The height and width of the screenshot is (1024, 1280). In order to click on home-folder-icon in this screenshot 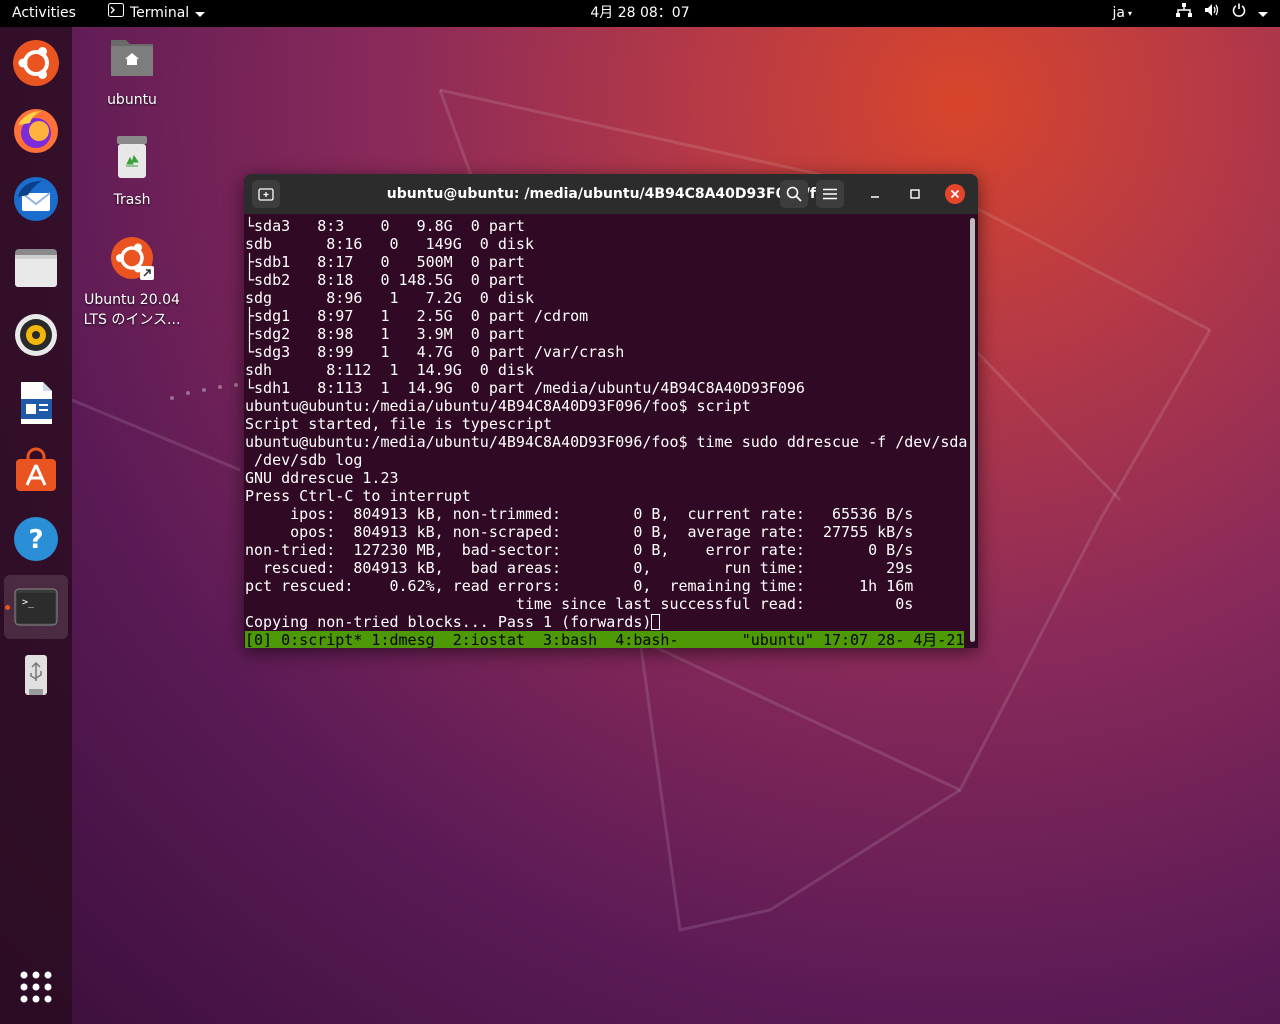, I will do `click(132, 58)`.